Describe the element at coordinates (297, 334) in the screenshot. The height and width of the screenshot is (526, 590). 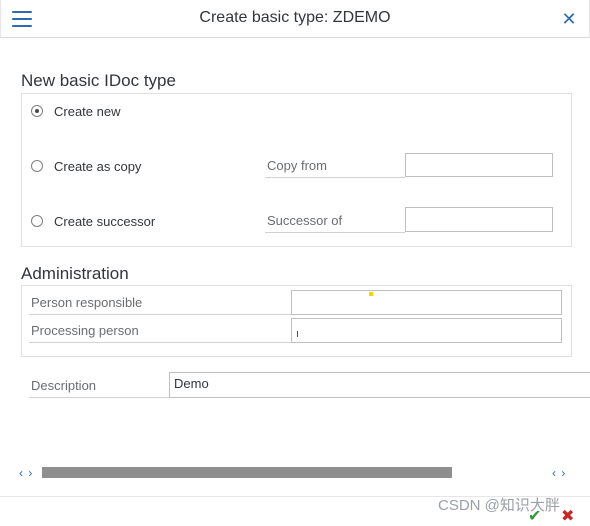
I see `text-cursor` at that location.